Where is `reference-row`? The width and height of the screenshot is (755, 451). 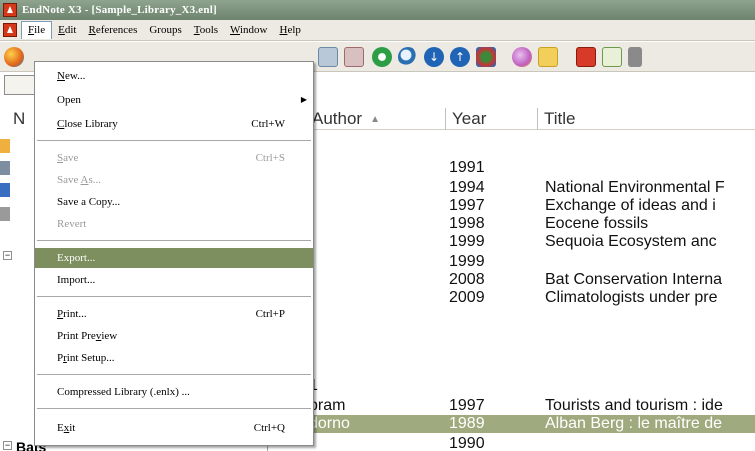
reference-row is located at coordinates (512, 336).